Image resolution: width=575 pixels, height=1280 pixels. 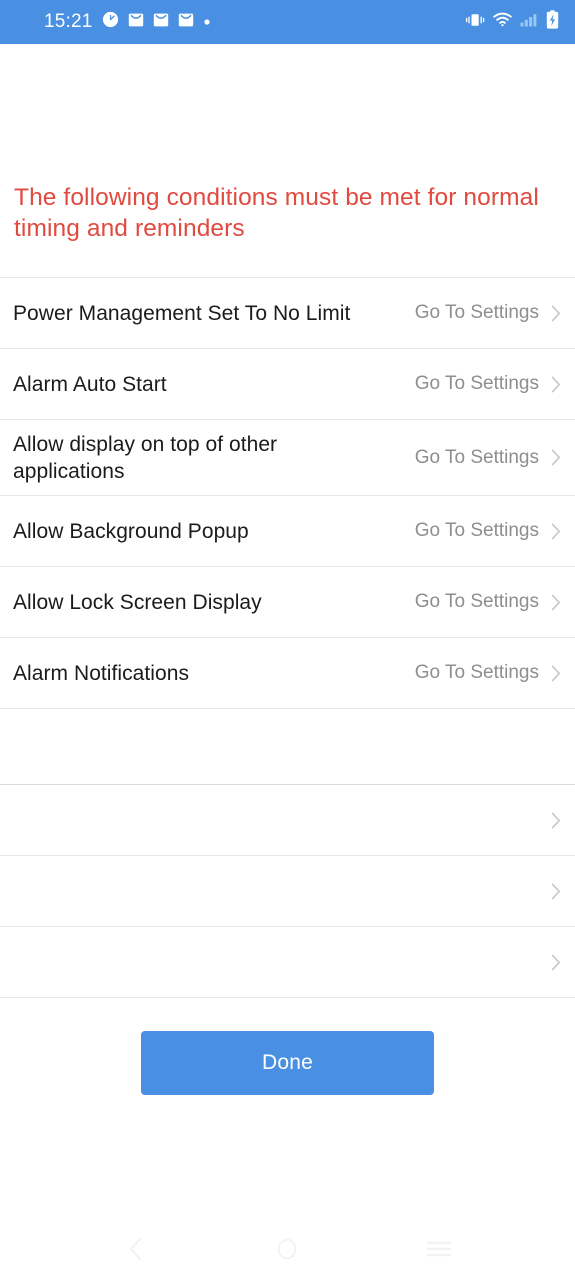 What do you see at coordinates (207, 22) in the screenshot?
I see `dot-icon` at bounding box center [207, 22].